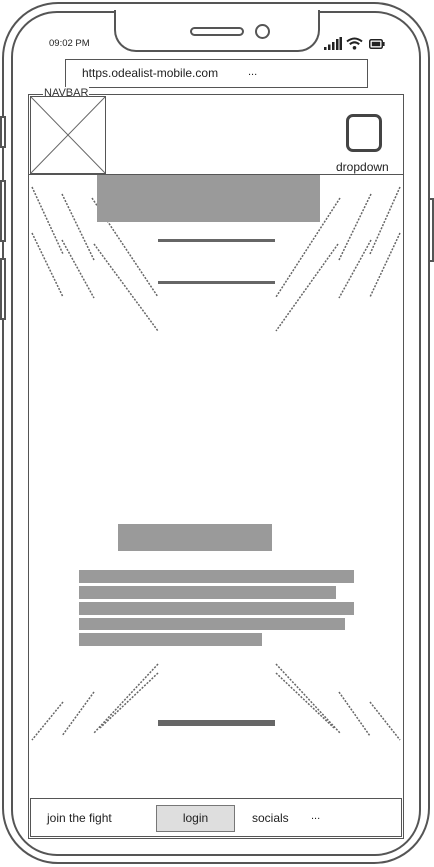 Image resolution: width=434 pixels, height=867 pixels. What do you see at coordinates (79, 818) in the screenshot?
I see `join-the-fight-link: join the fight` at bounding box center [79, 818].